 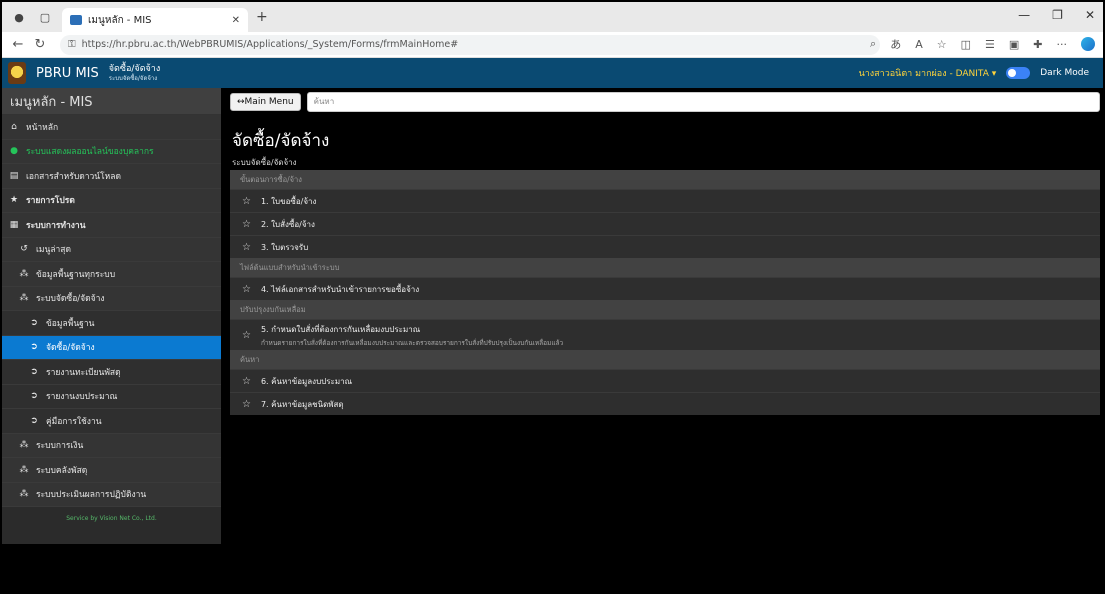 What do you see at coordinates (1037, 44) in the screenshot?
I see `extensions-icon: ✚` at bounding box center [1037, 44].